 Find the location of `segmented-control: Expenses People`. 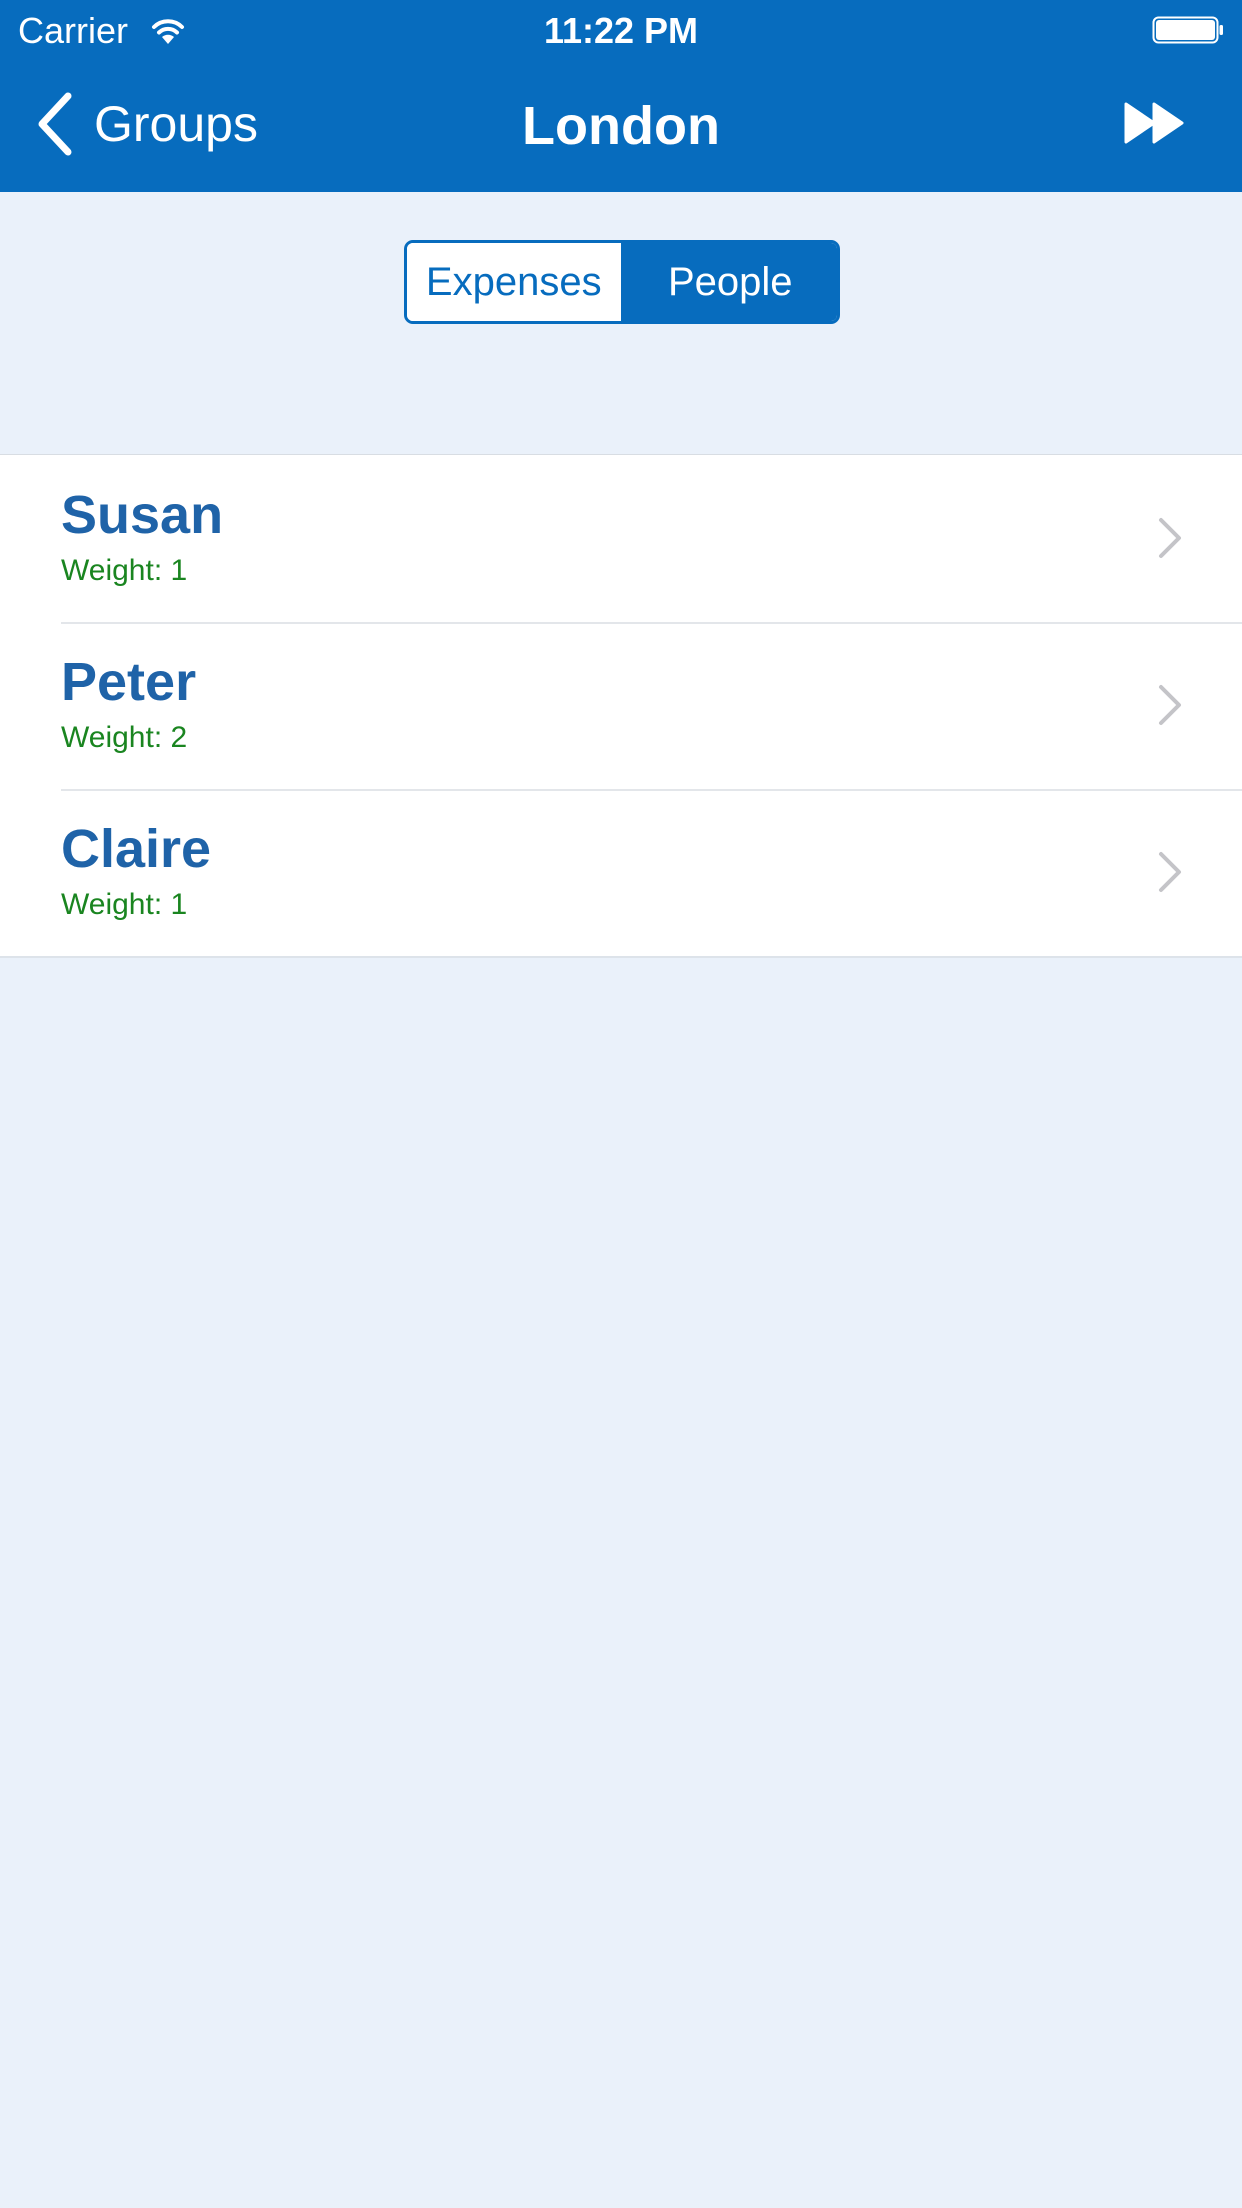

segmented-control: Expenses People is located at coordinates (622, 282).